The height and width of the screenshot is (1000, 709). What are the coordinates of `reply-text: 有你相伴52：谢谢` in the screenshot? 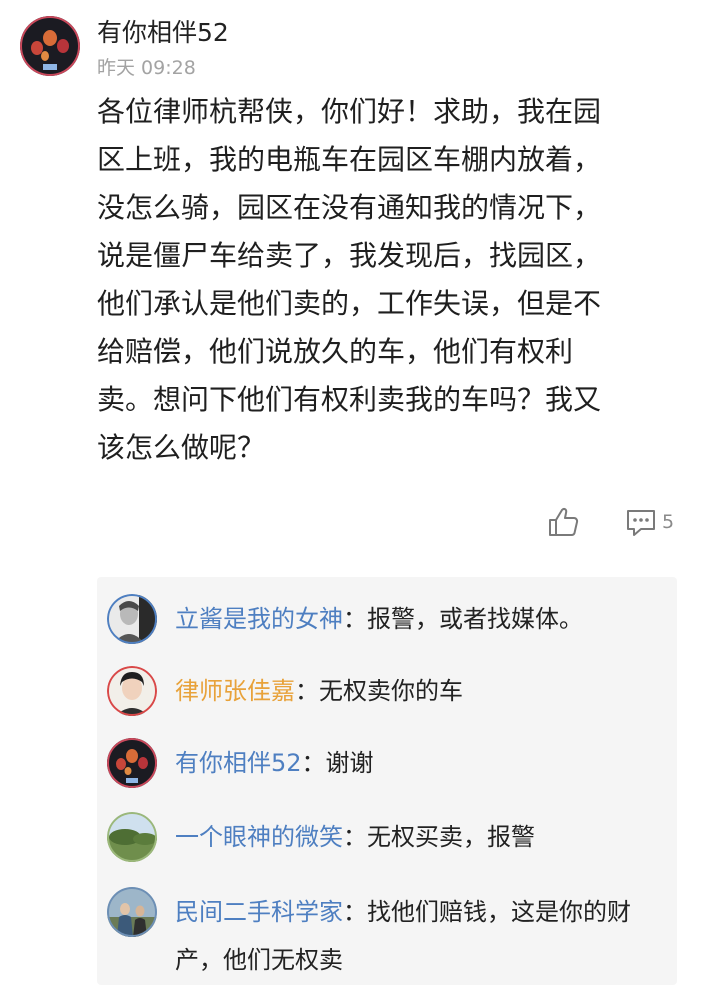 It's located at (422, 763).